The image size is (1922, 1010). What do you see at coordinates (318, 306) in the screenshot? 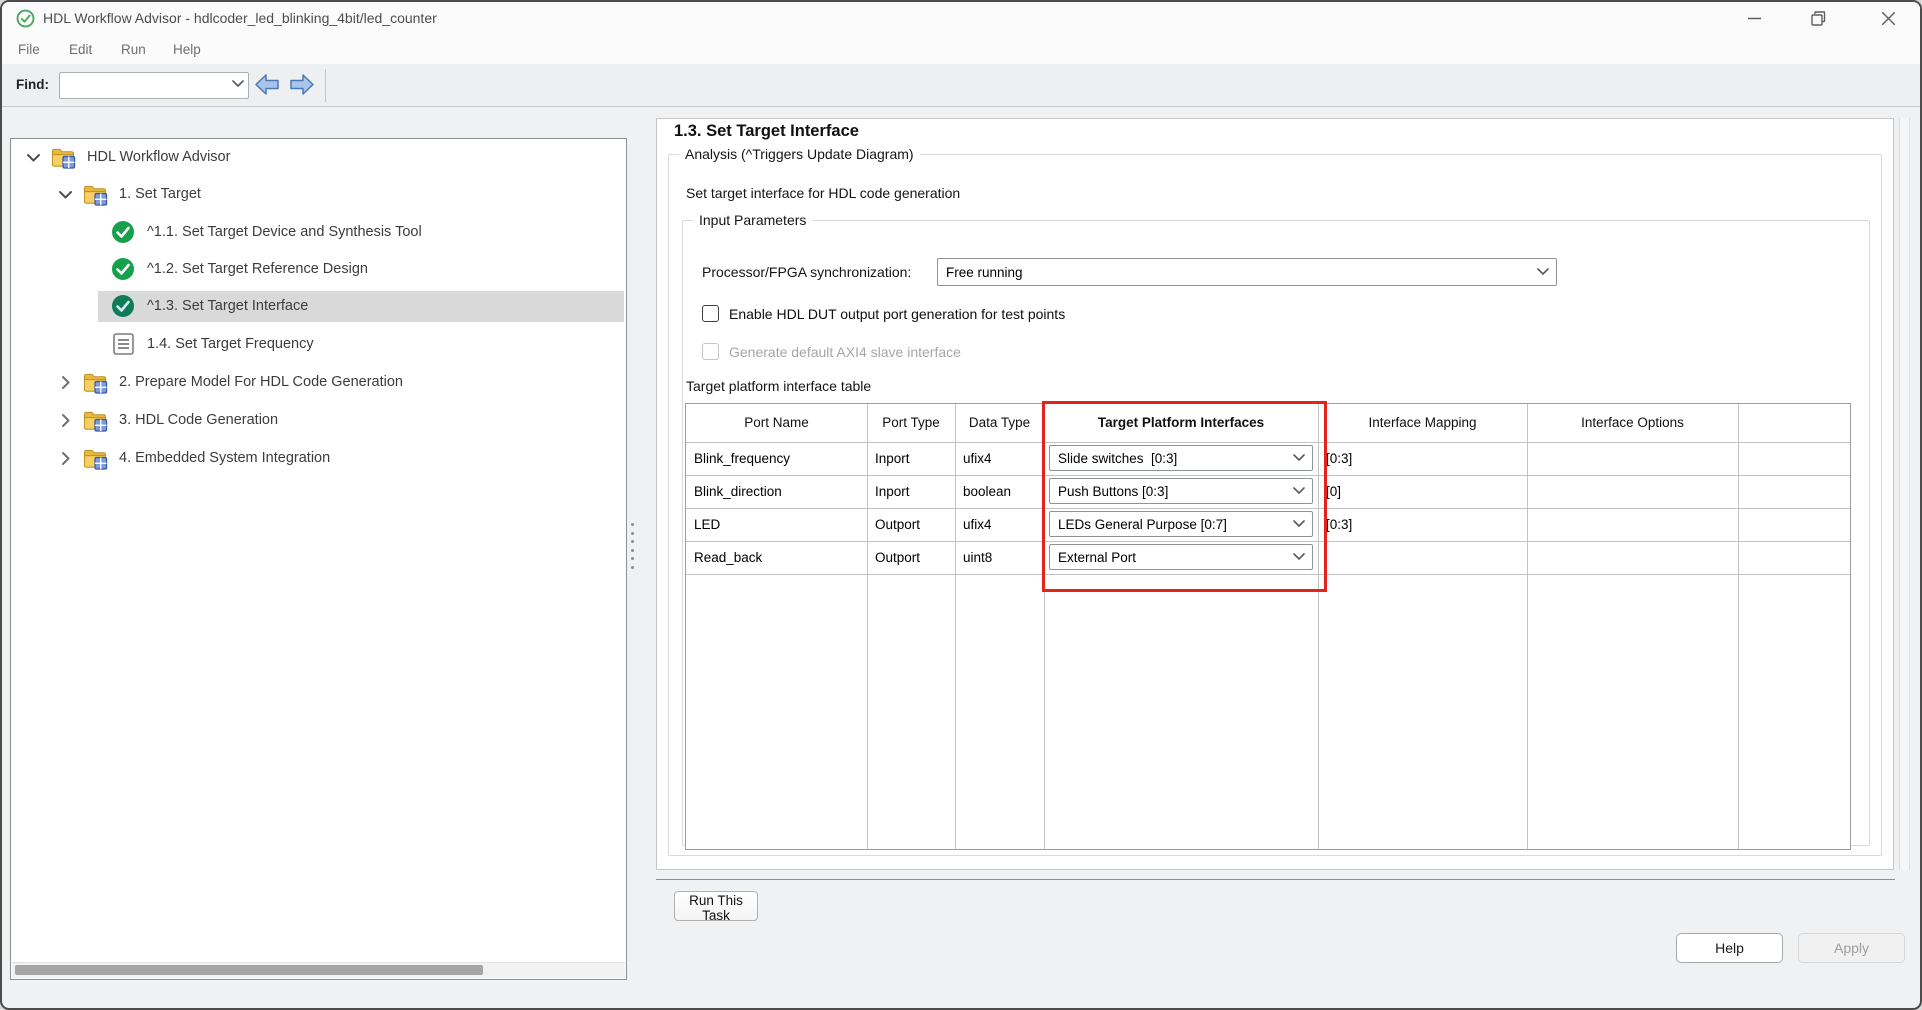
I see `tree-item-set-target-interface: ^1.3. Set Target Interface` at bounding box center [318, 306].